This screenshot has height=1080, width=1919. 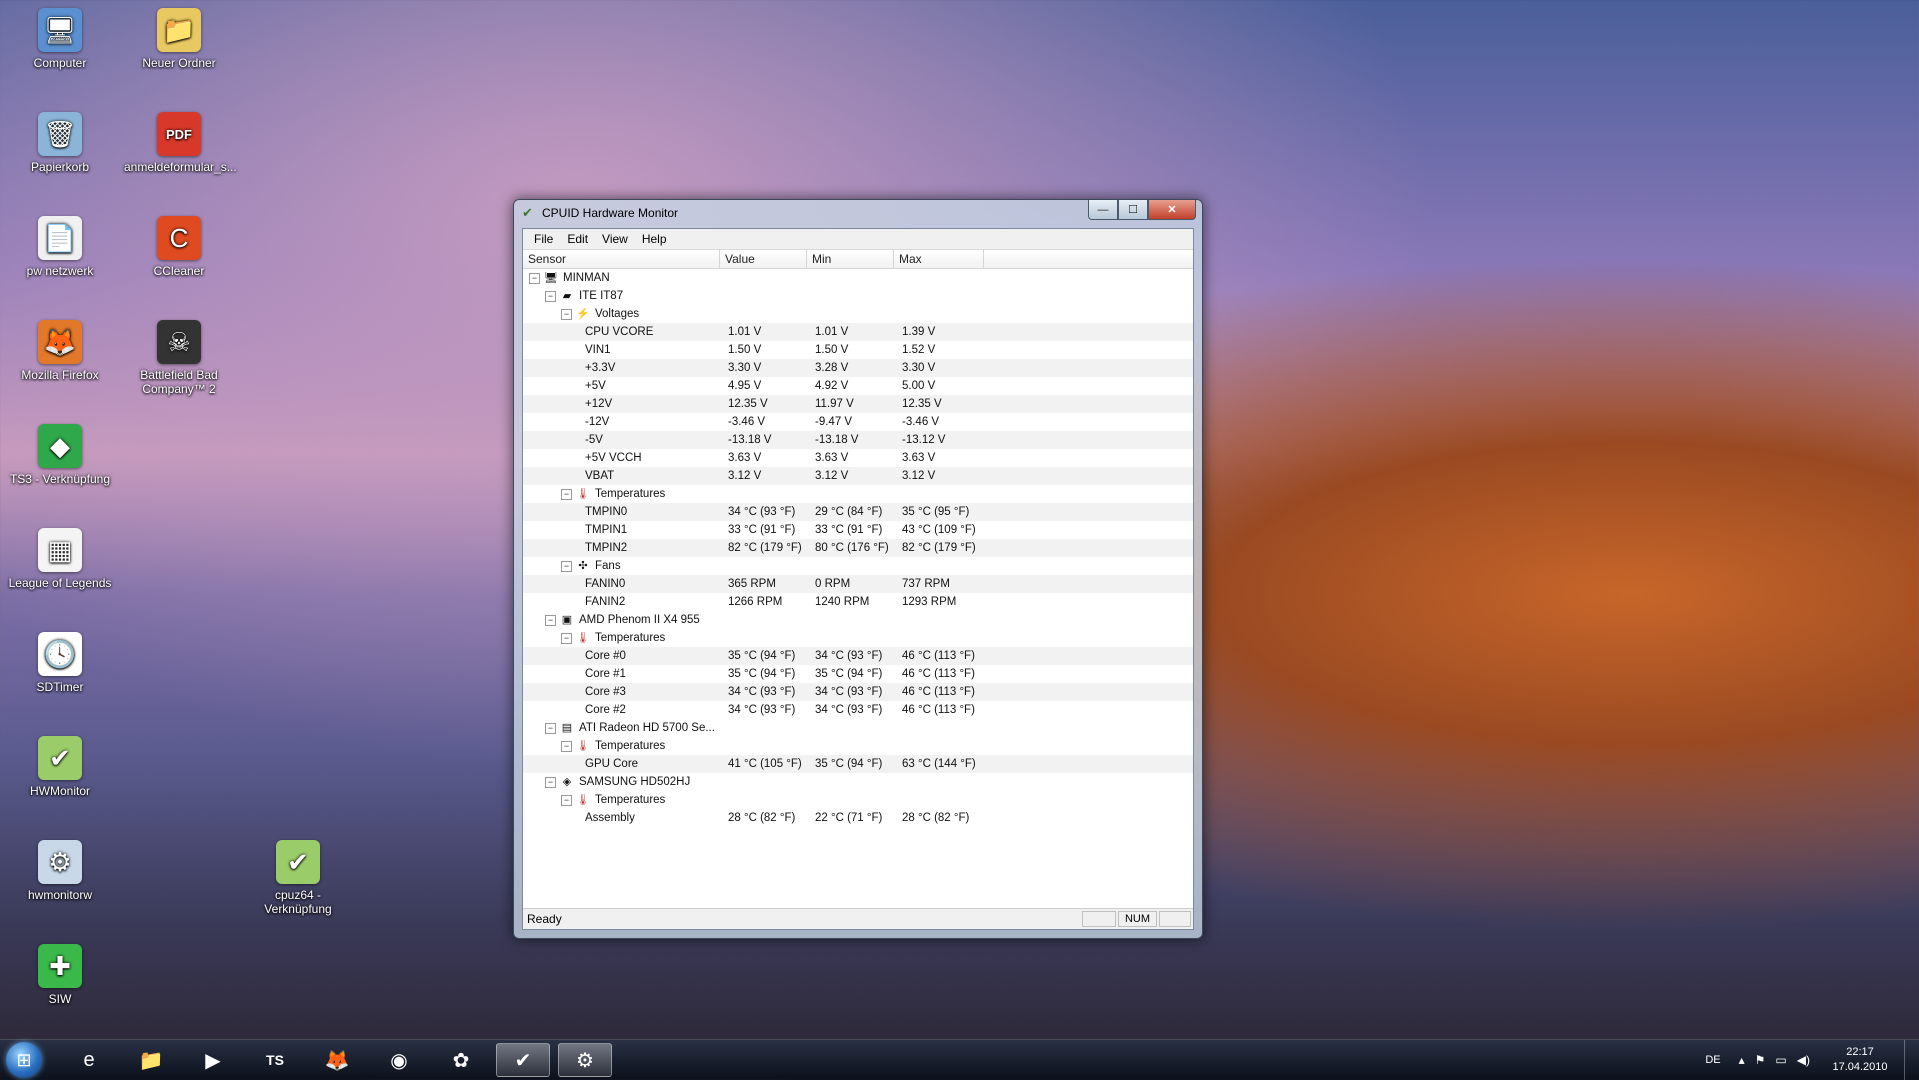 I want to click on sensor-name: MINMAN, so click(x=586, y=278).